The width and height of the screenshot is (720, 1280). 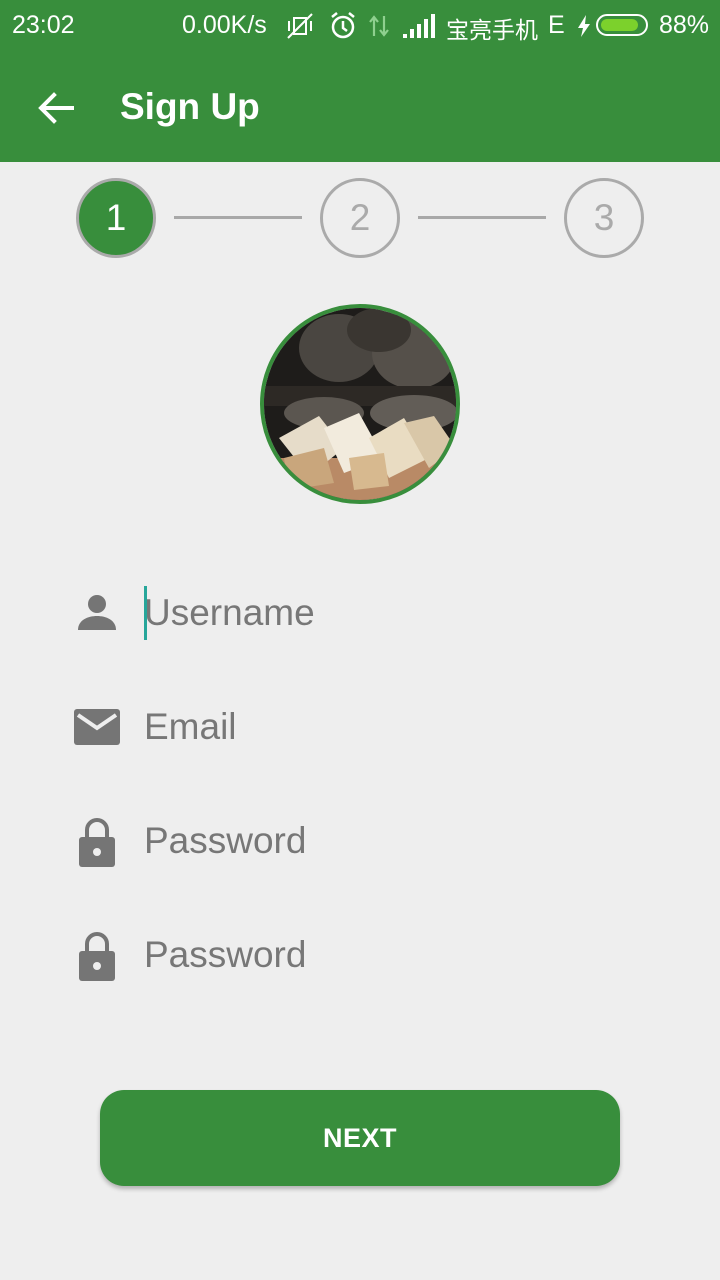 I want to click on step-1: 1, so click(x=116, y=218).